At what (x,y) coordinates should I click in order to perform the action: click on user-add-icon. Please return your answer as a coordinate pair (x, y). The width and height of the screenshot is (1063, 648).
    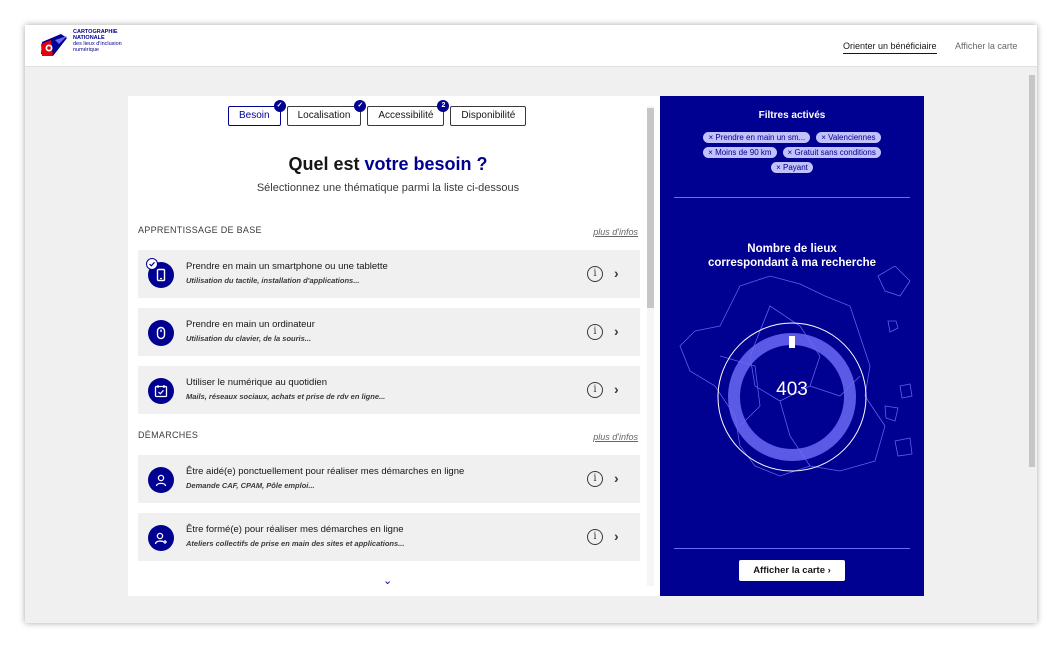
    Looking at the image, I should click on (161, 538).